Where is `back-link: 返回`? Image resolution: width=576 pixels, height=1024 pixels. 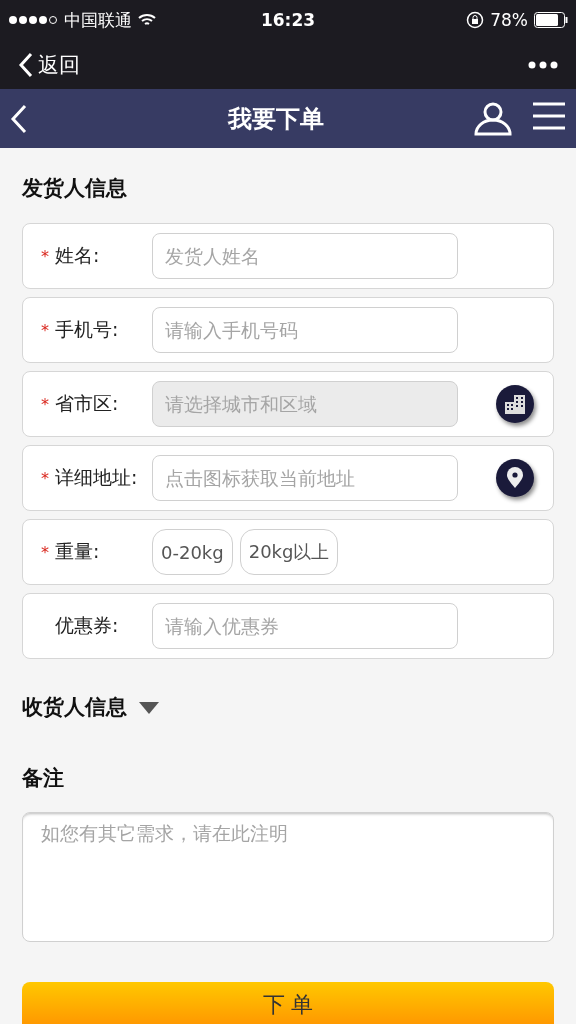 back-link: 返回 is located at coordinates (49, 64).